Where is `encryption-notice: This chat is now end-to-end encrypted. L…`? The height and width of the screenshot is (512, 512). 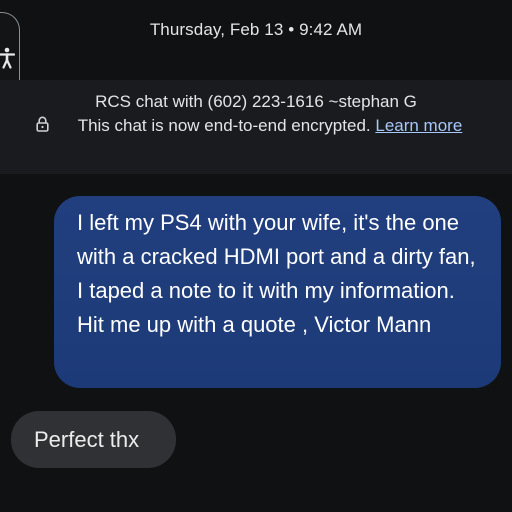
encryption-notice: This chat is now end-to-end encrypted. L… is located at coordinates (270, 125).